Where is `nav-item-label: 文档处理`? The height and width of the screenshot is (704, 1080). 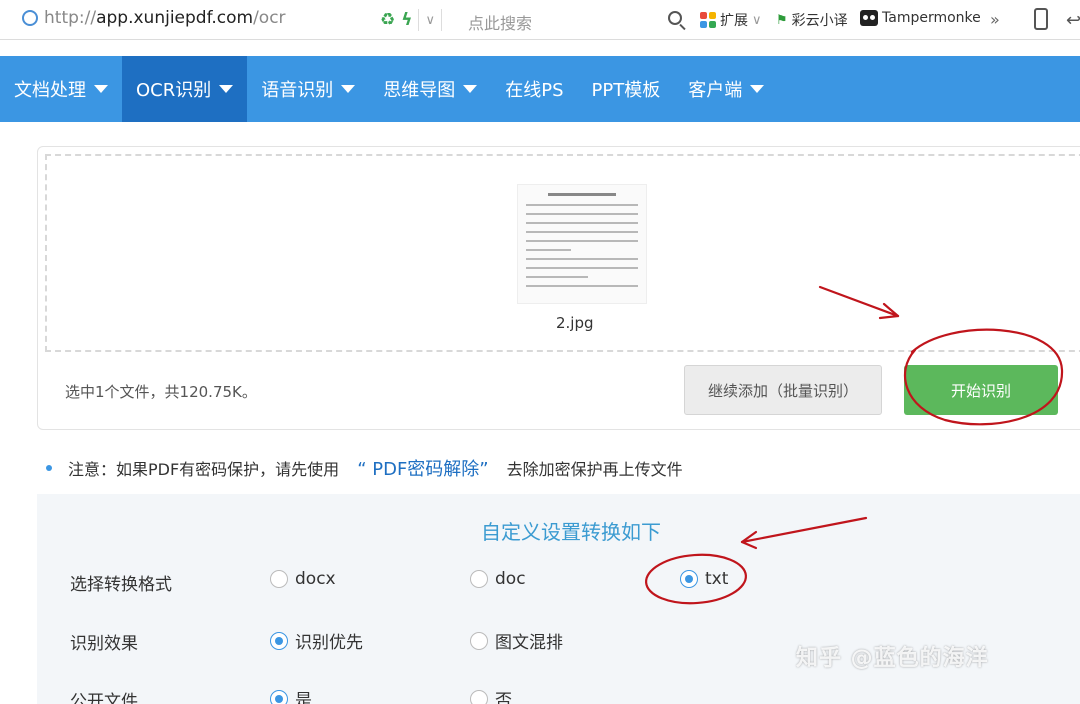 nav-item-label: 文档处理 is located at coordinates (50, 90).